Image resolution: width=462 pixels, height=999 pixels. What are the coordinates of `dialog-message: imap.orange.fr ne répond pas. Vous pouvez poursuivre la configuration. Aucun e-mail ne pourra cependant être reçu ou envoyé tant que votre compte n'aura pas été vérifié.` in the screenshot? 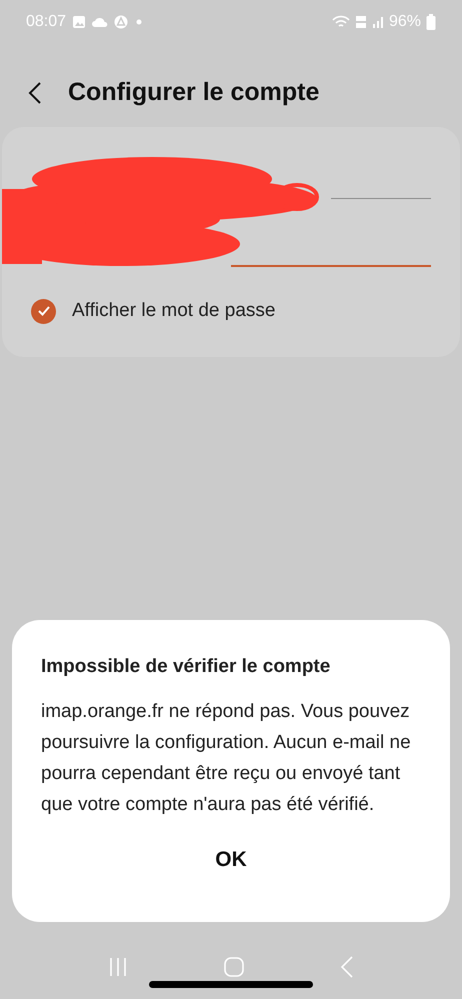 It's located at (226, 758).